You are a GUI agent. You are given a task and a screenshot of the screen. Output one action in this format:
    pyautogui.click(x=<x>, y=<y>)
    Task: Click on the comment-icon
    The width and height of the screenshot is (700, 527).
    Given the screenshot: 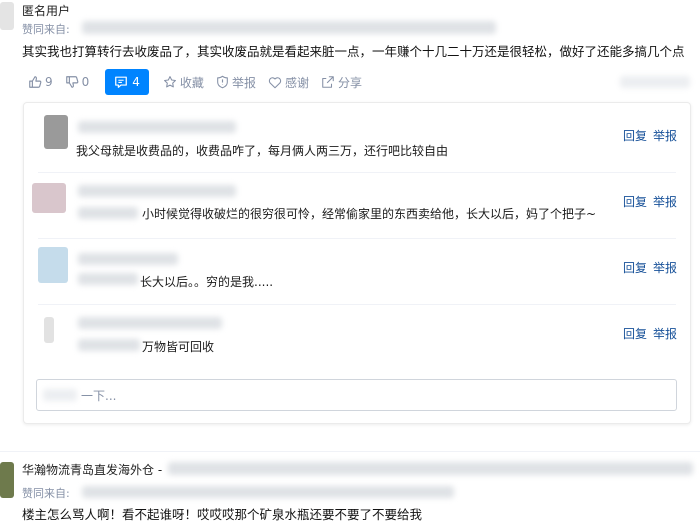 What is the action you would take?
    pyautogui.click(x=121, y=82)
    